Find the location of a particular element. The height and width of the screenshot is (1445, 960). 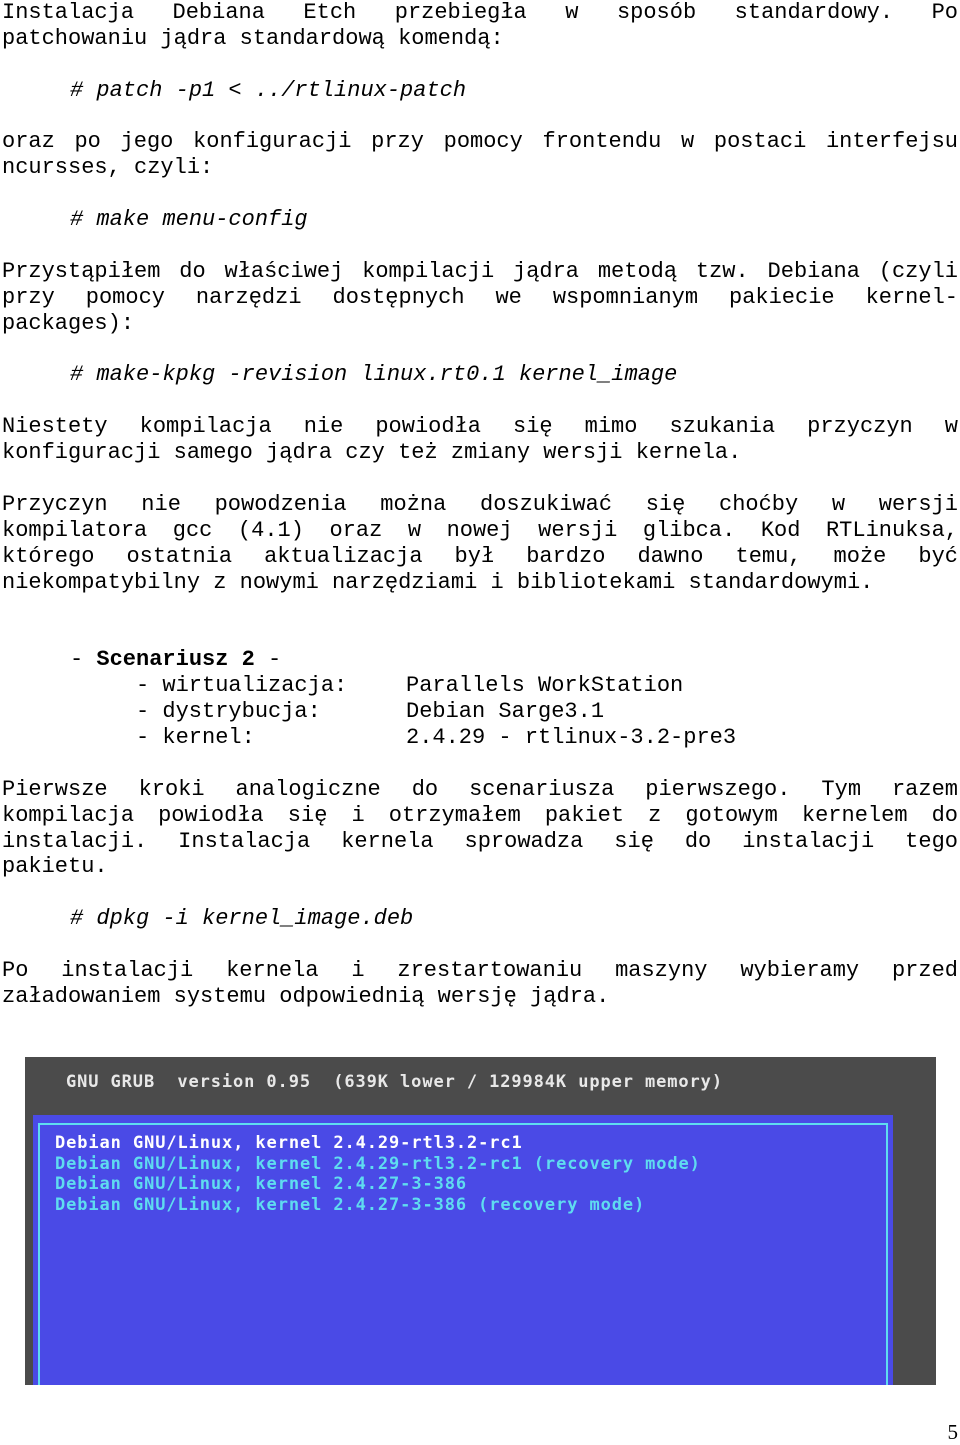

code-dpkg: # dpkg -i kernel_image.deb is located at coordinates (242, 919).